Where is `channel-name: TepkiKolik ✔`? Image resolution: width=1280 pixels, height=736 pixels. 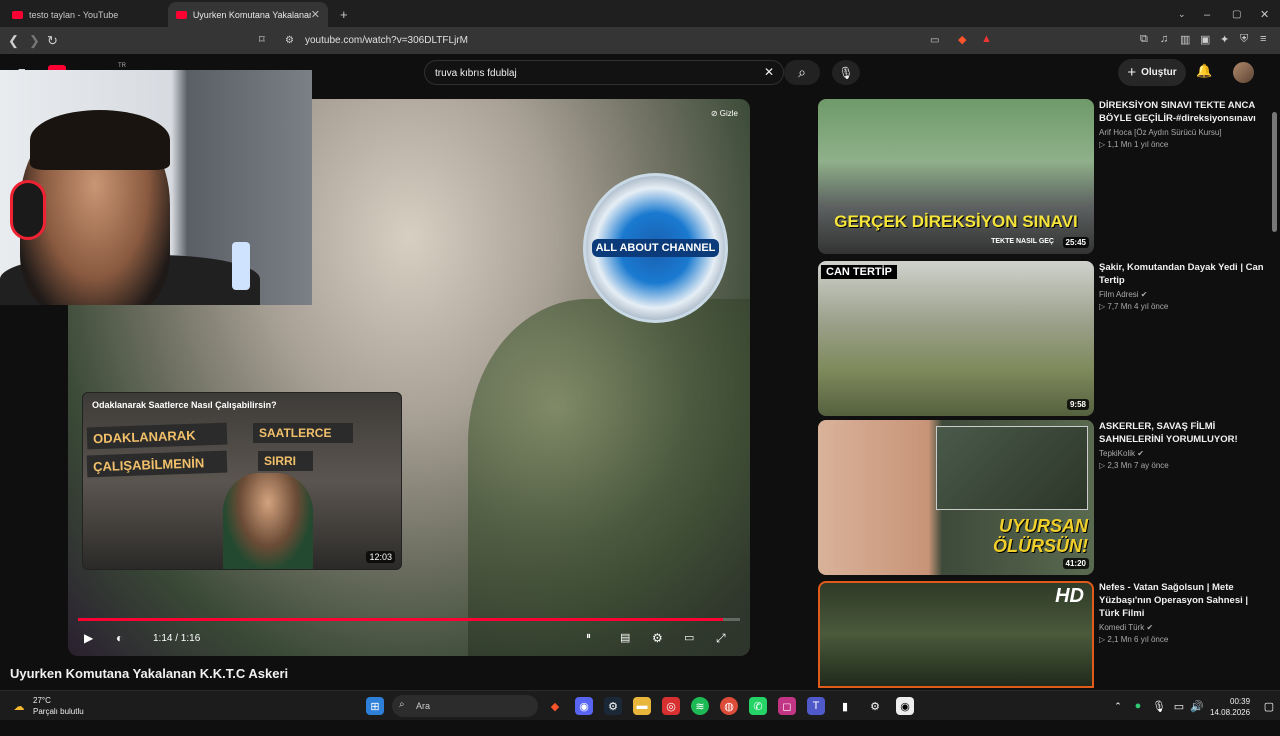 channel-name: TepkiKolik ✔ is located at coordinates (1184, 453).